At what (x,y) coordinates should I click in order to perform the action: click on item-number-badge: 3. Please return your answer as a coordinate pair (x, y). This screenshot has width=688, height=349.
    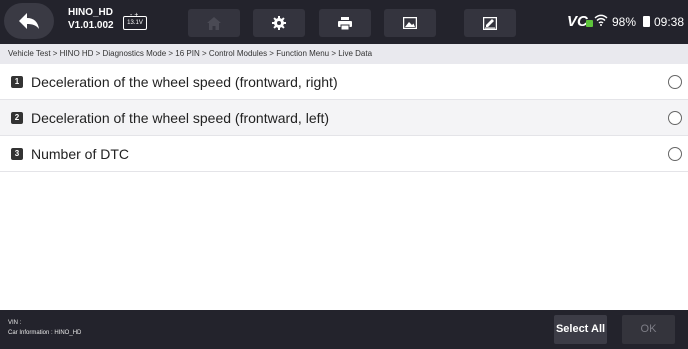
    Looking at the image, I should click on (17, 154).